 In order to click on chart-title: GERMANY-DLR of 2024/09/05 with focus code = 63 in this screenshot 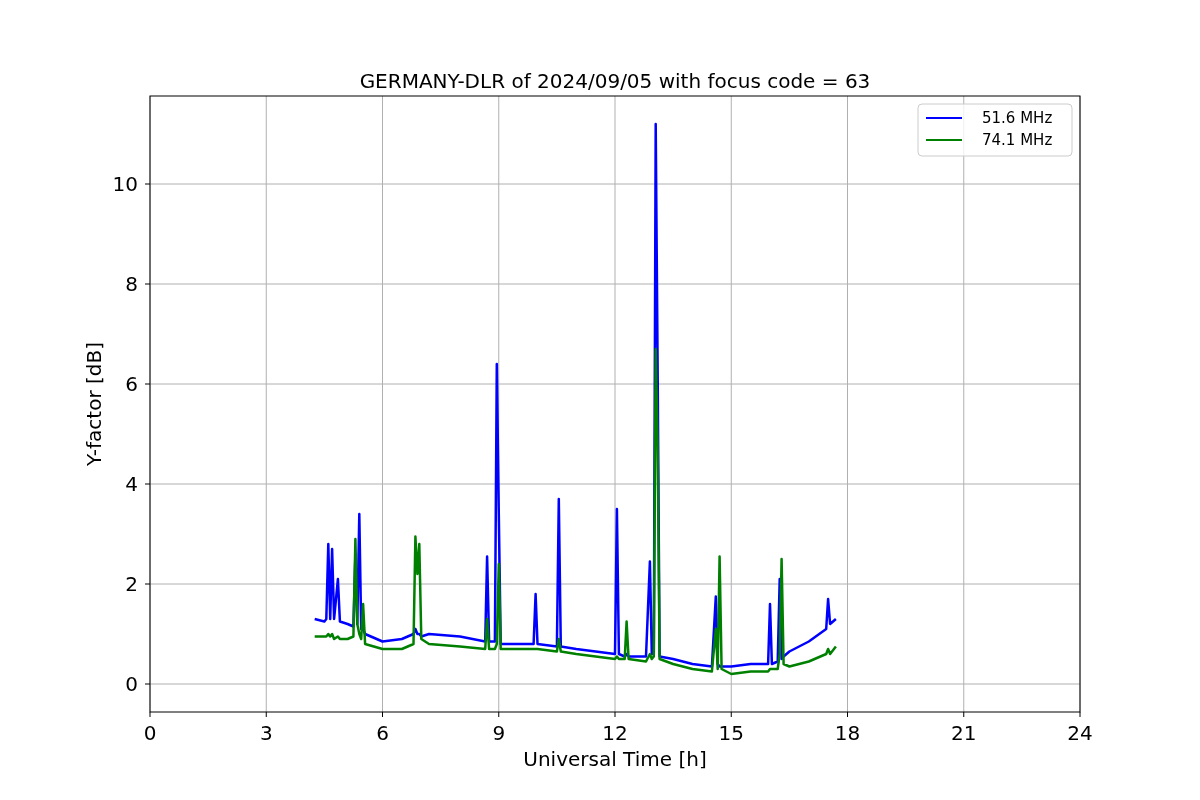, I will do `click(615, 81)`.